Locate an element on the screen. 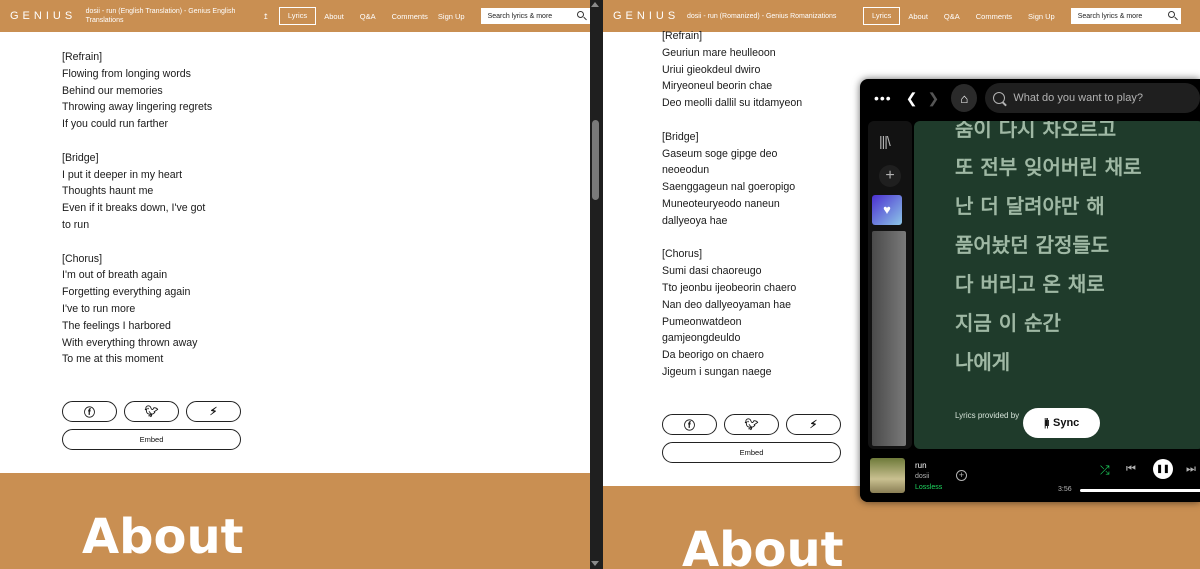 The width and height of the screenshot is (1200, 569). lyric-line: 다 버리고 온 채로 is located at coordinates (1030, 282).